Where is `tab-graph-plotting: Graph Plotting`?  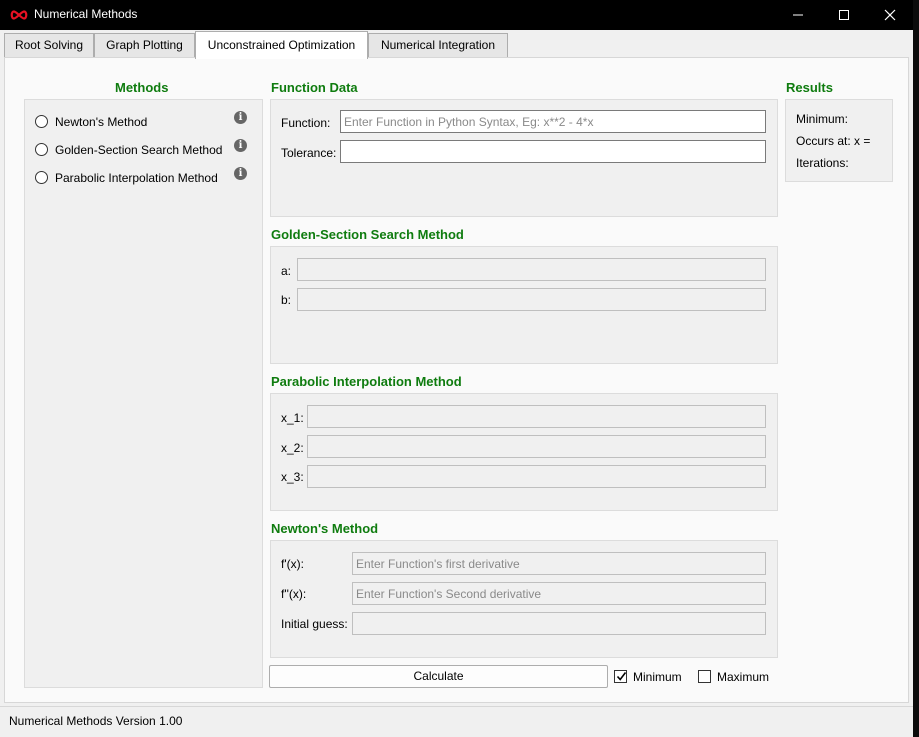
tab-graph-plotting: Graph Plotting is located at coordinates (144, 45).